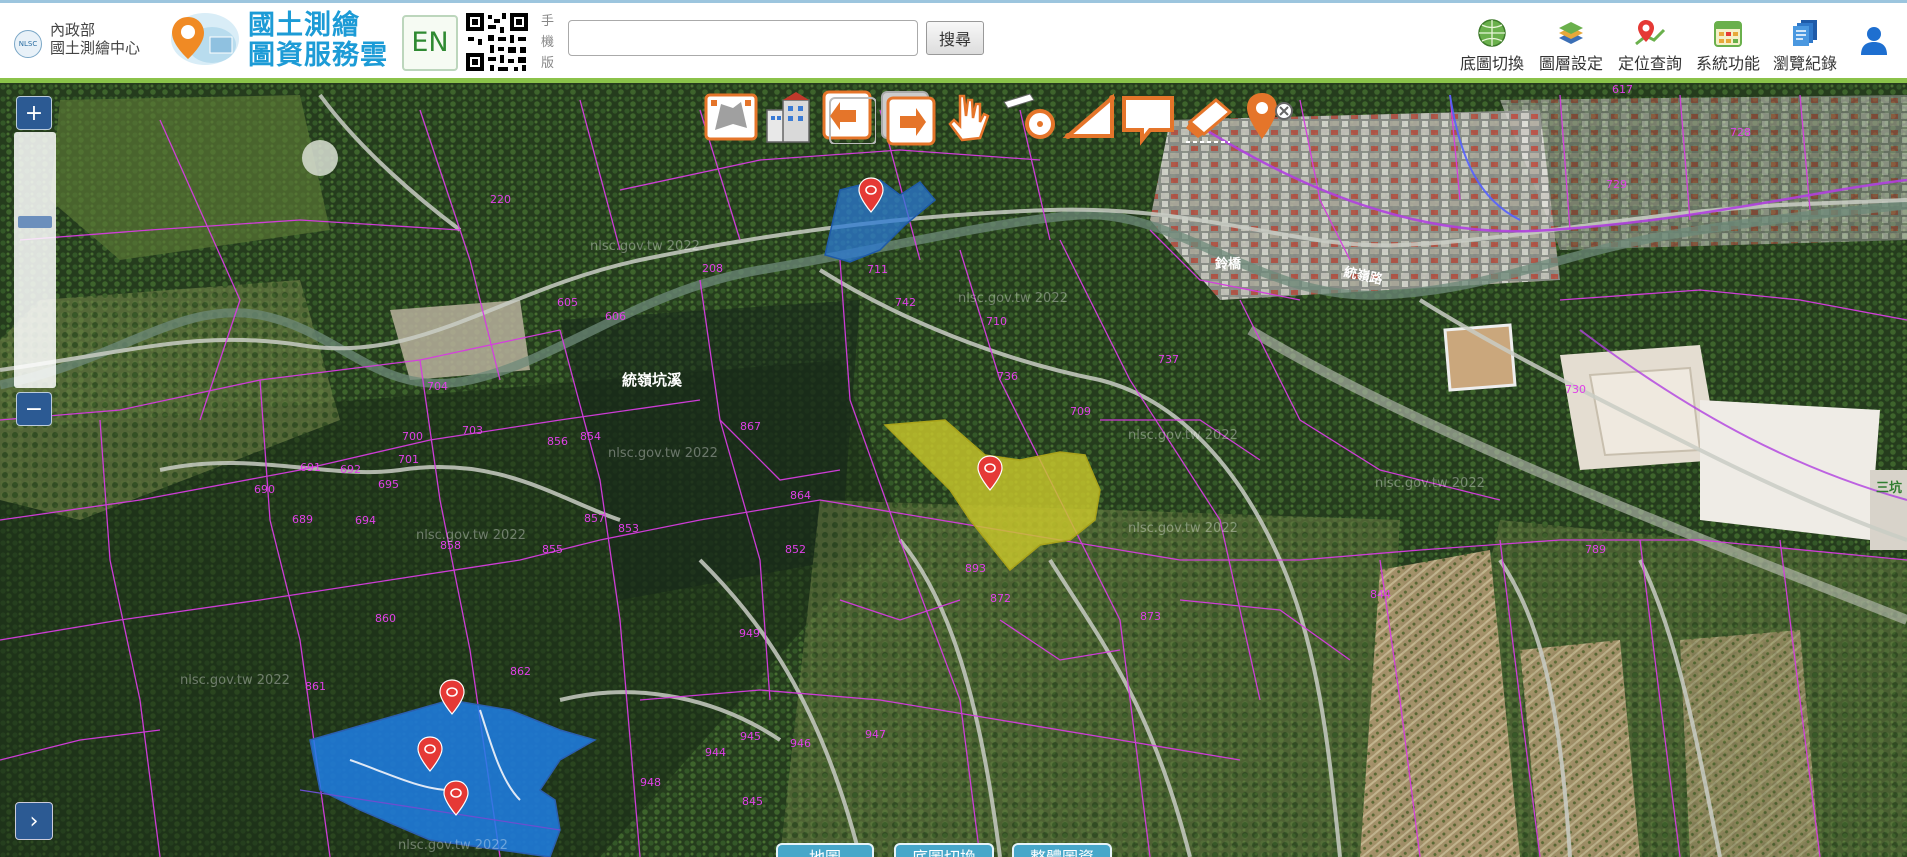 The image size is (1907, 857). Describe the element at coordinates (310, 467) in the screenshot. I see `parcel-number: 691` at that location.